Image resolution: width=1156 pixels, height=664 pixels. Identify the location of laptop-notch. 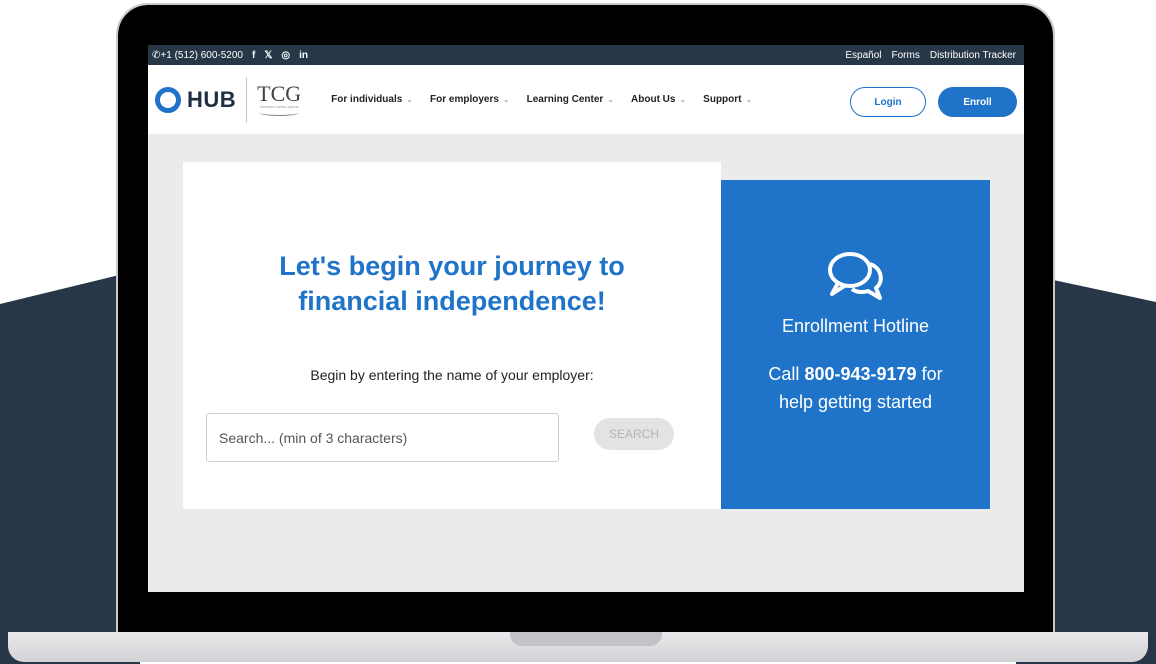
(586, 639).